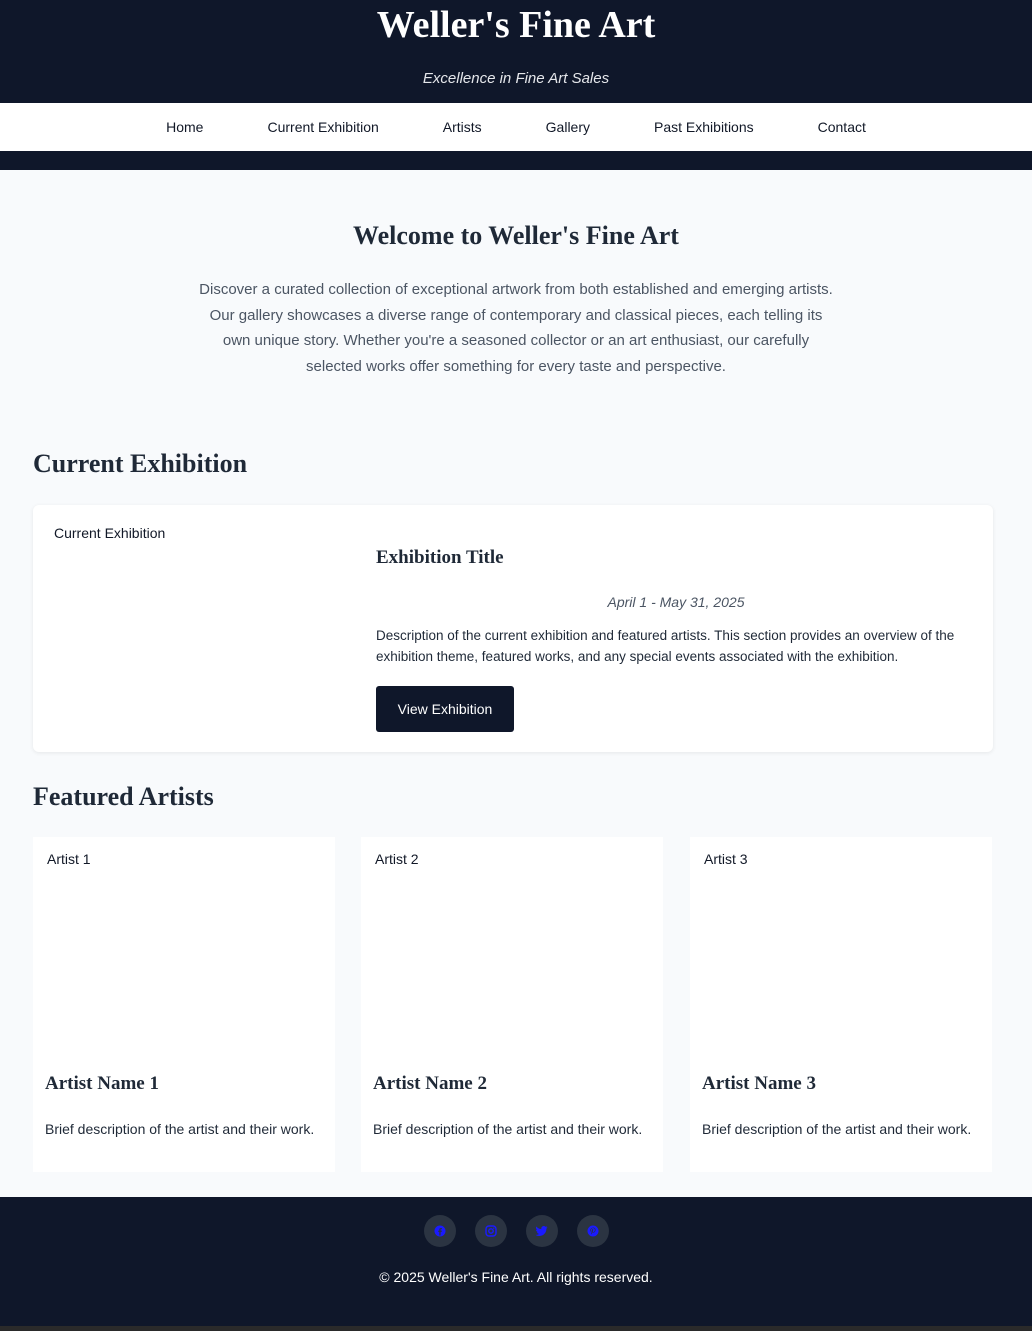 This screenshot has height=1331, width=1032. I want to click on artist-image-alt: Artist 3, so click(726, 859).